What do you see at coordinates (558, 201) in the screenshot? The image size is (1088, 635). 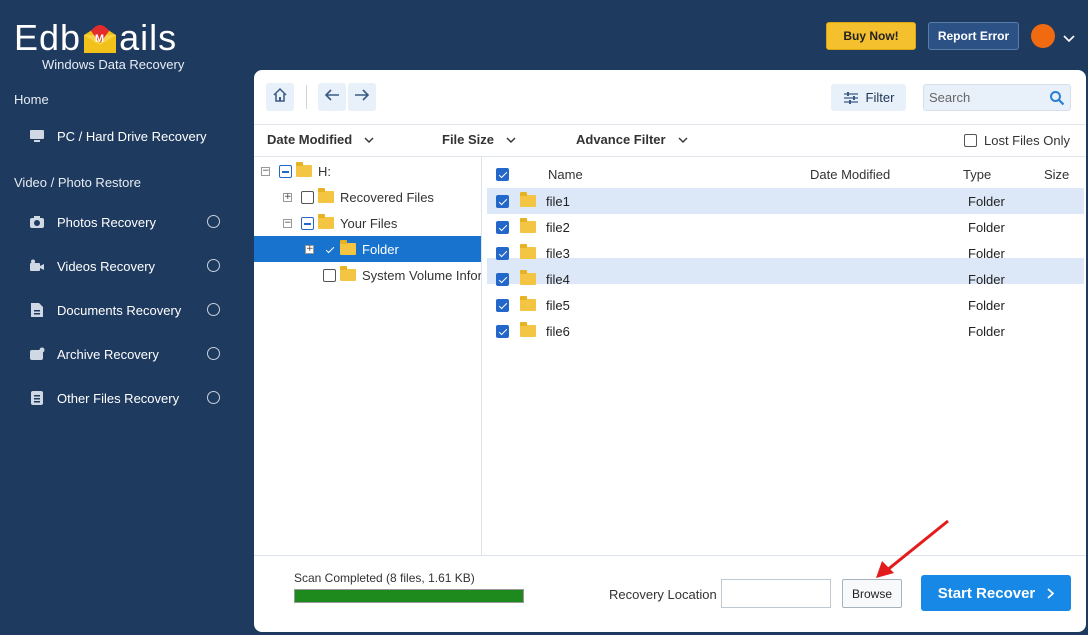 I see `file-name: file1` at bounding box center [558, 201].